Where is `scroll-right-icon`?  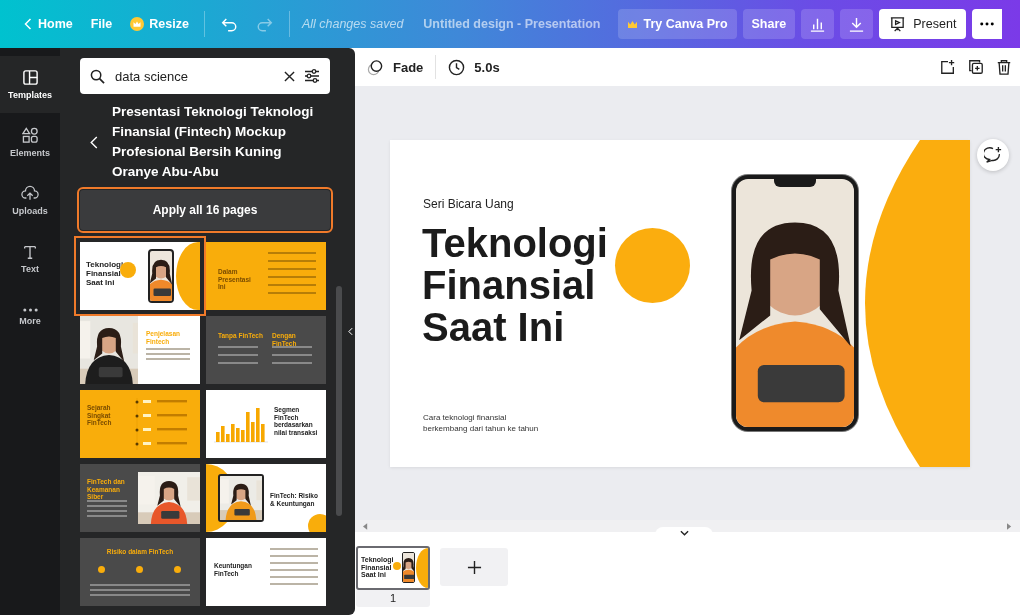
scroll-right-icon is located at coordinates (1009, 526).